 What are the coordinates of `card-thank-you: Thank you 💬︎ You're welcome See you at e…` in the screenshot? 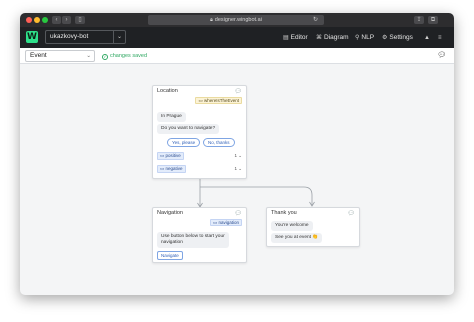 It's located at (313, 227).